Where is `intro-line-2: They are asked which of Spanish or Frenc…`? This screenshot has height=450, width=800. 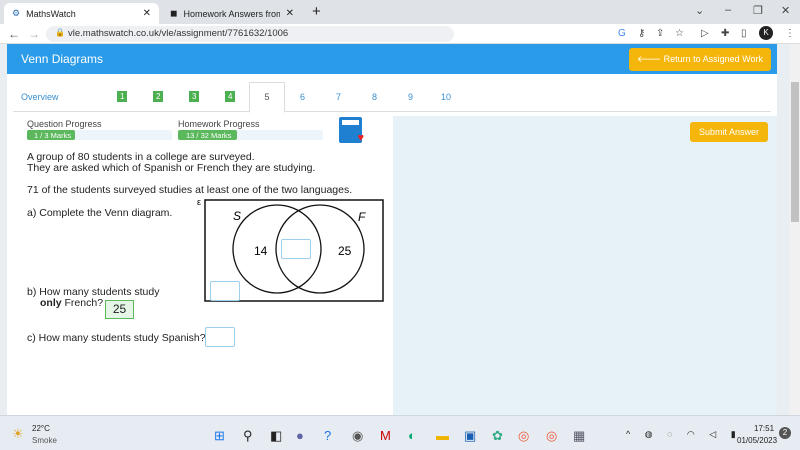 intro-line-2: They are asked which of Spanish or Frenc… is located at coordinates (171, 168).